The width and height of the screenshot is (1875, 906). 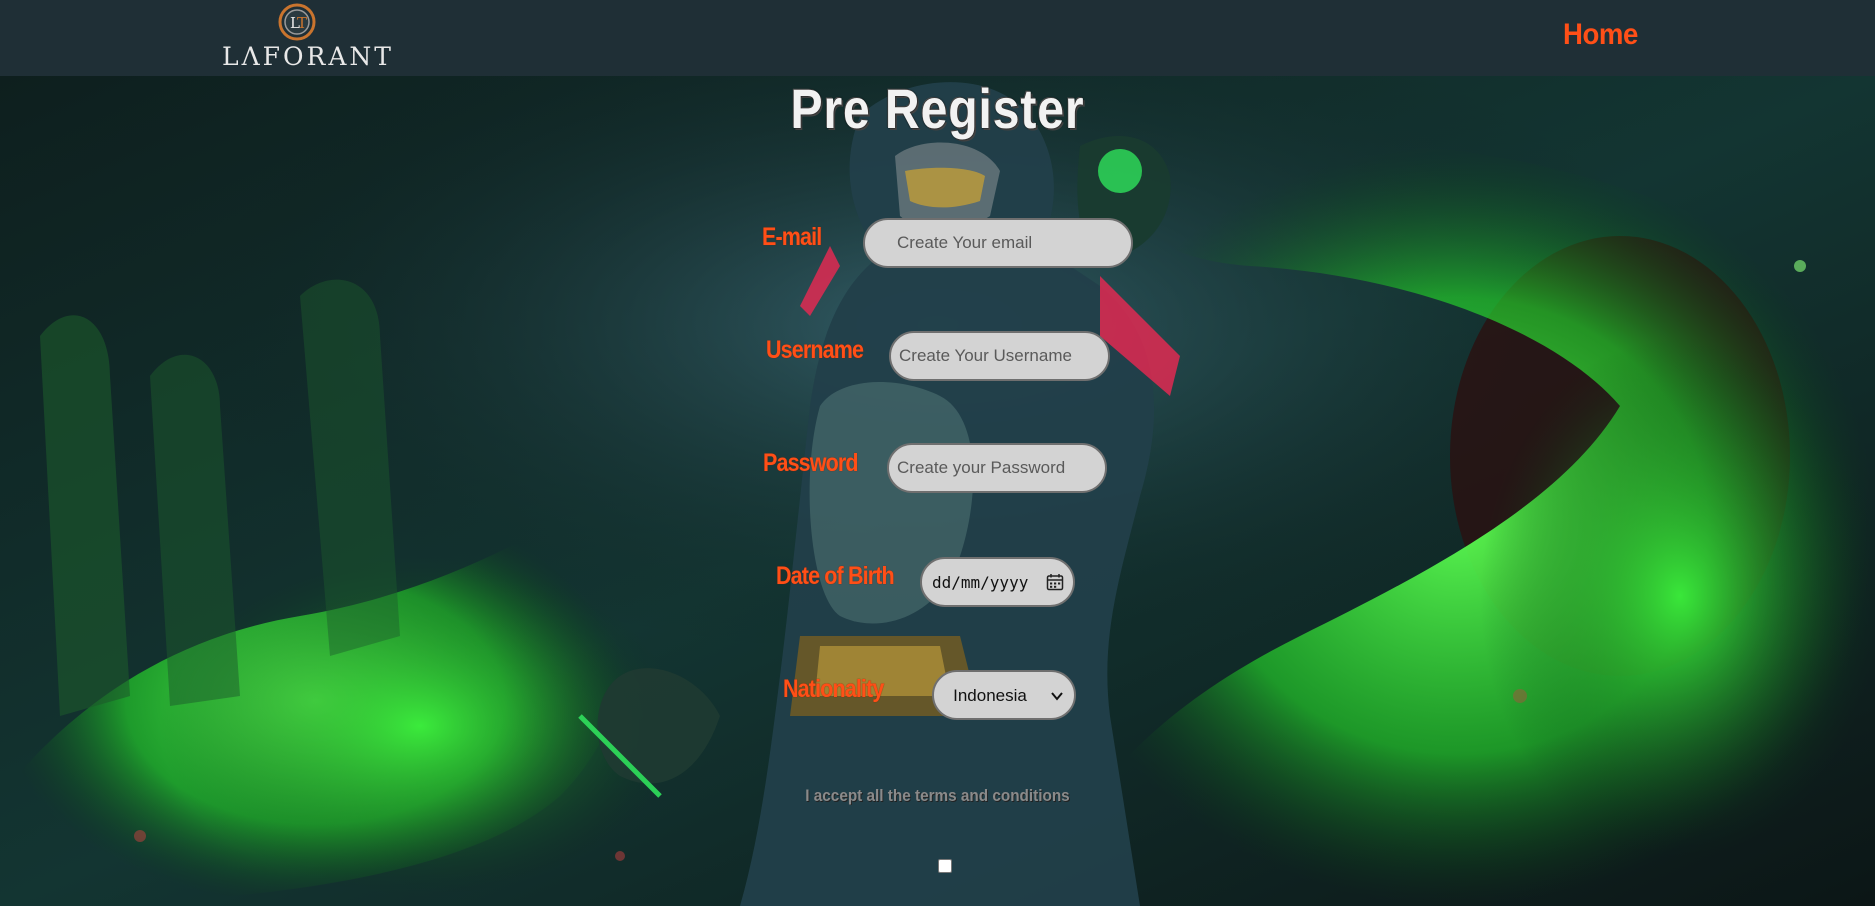 What do you see at coordinates (1057, 696) in the screenshot?
I see `chevron-down-icon` at bounding box center [1057, 696].